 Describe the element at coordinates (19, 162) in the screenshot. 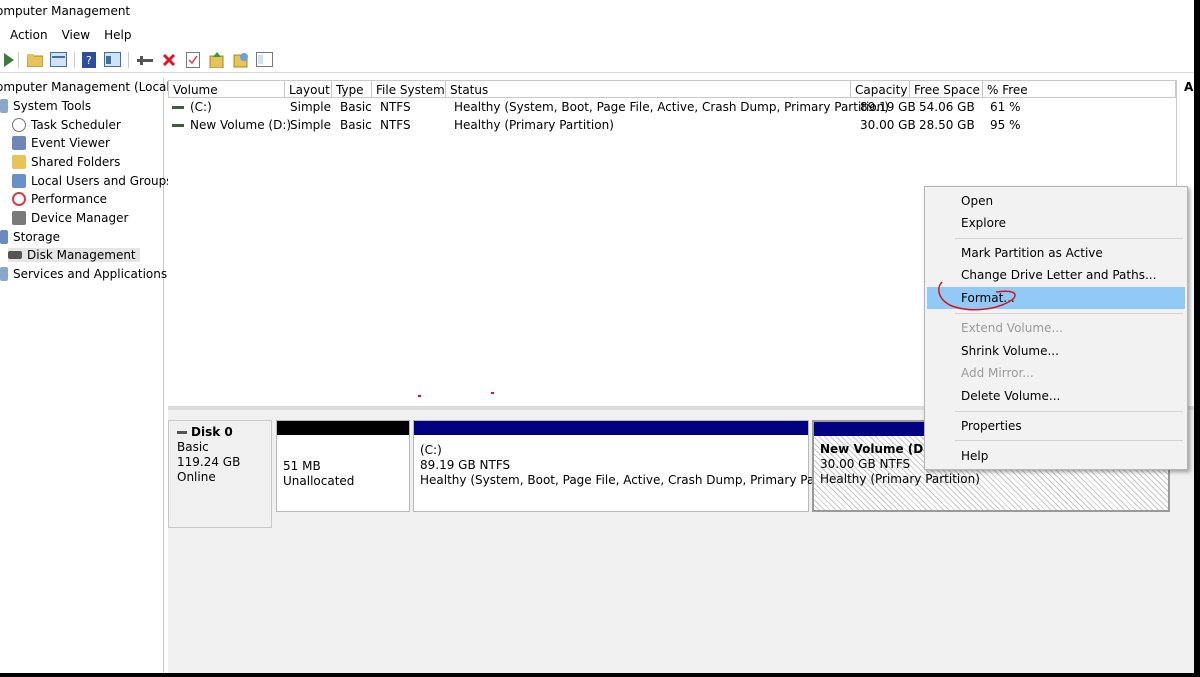

I see `shared-folder-icon` at that location.